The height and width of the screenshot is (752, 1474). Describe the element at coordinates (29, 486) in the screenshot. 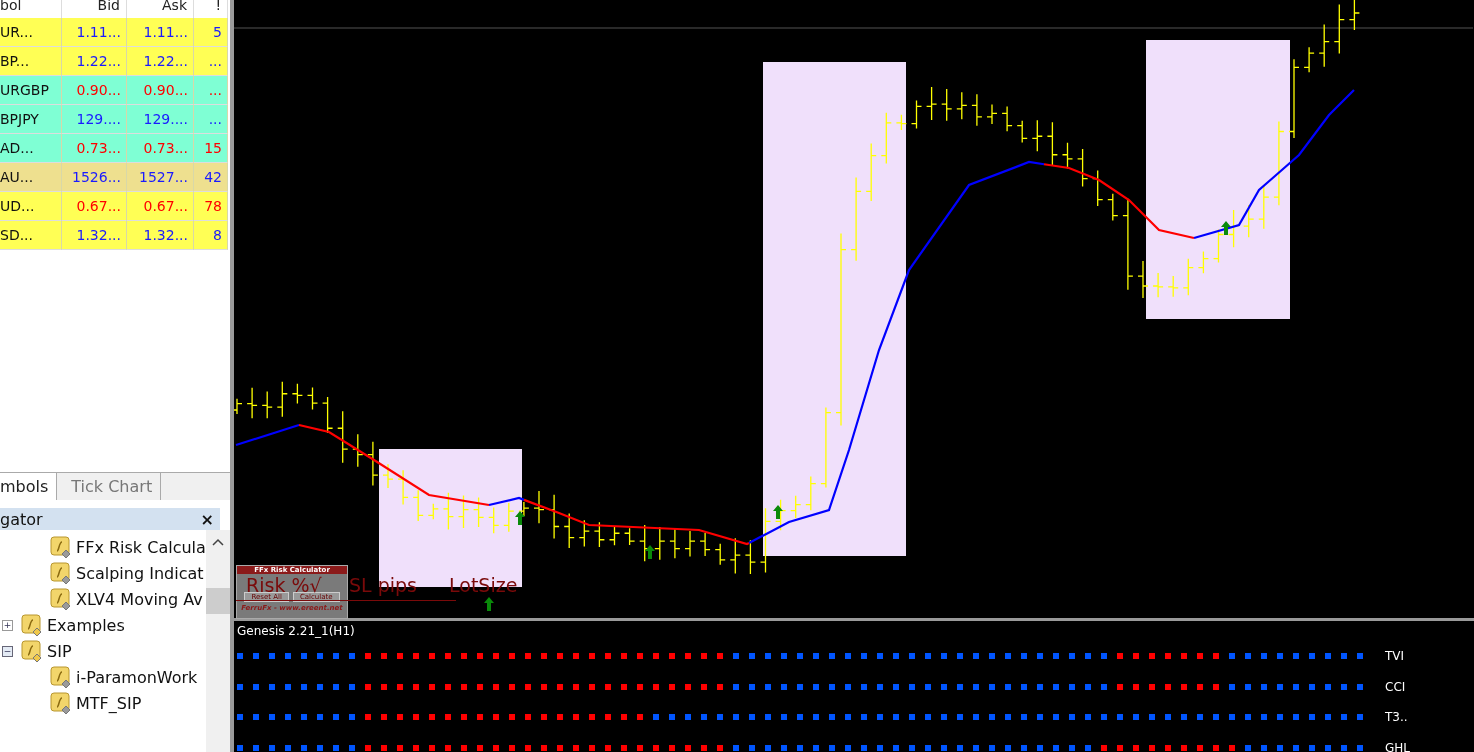

I see `tab: mbols` at that location.